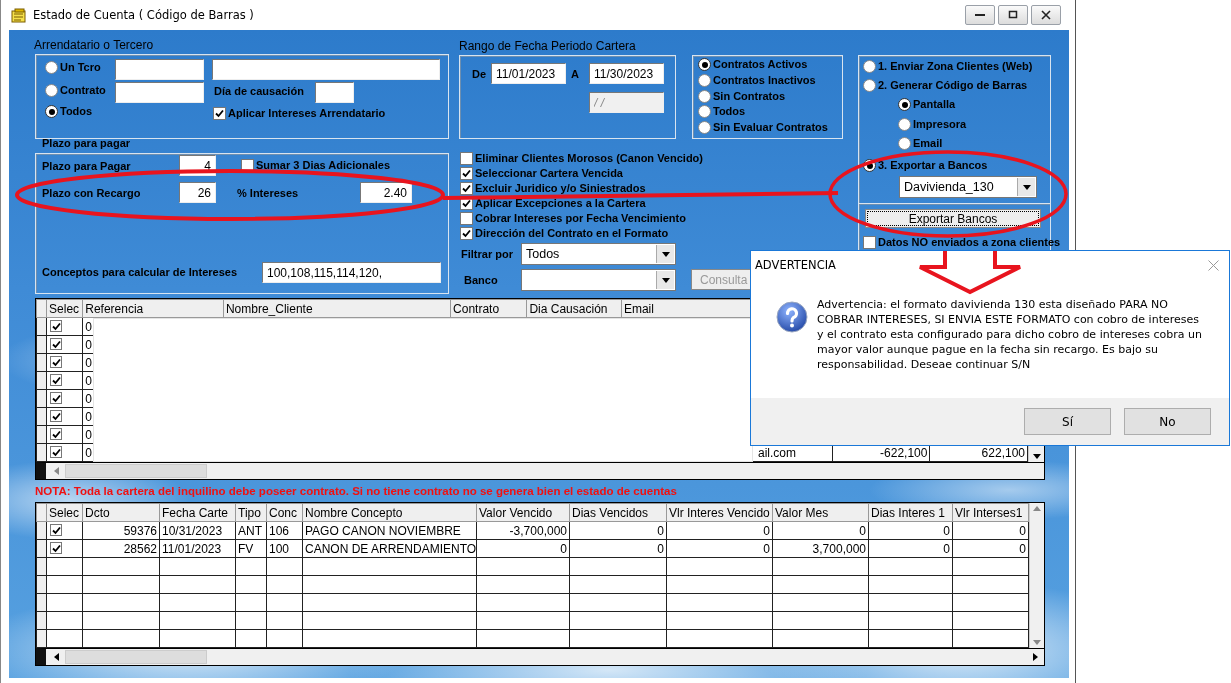 This screenshot has width=1231, height=683. Describe the element at coordinates (197, 192) in the screenshot. I see `text-field: 26` at that location.